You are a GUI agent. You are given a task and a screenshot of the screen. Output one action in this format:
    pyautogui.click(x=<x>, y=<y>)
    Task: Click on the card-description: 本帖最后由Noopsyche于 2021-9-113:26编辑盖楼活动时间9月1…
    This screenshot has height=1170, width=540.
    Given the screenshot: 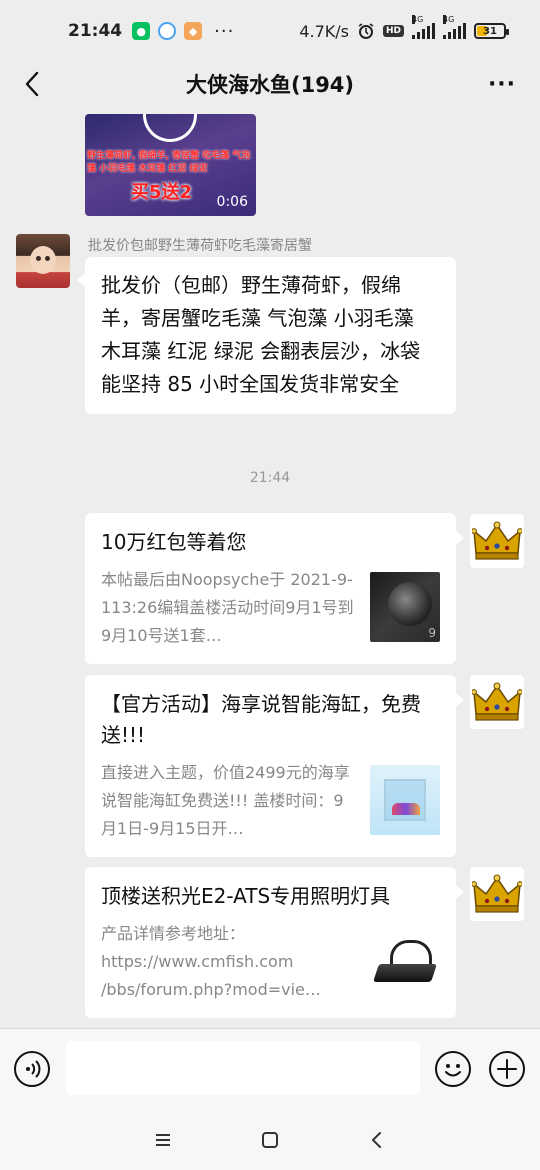 What is the action you would take?
    pyautogui.click(x=227, y=607)
    